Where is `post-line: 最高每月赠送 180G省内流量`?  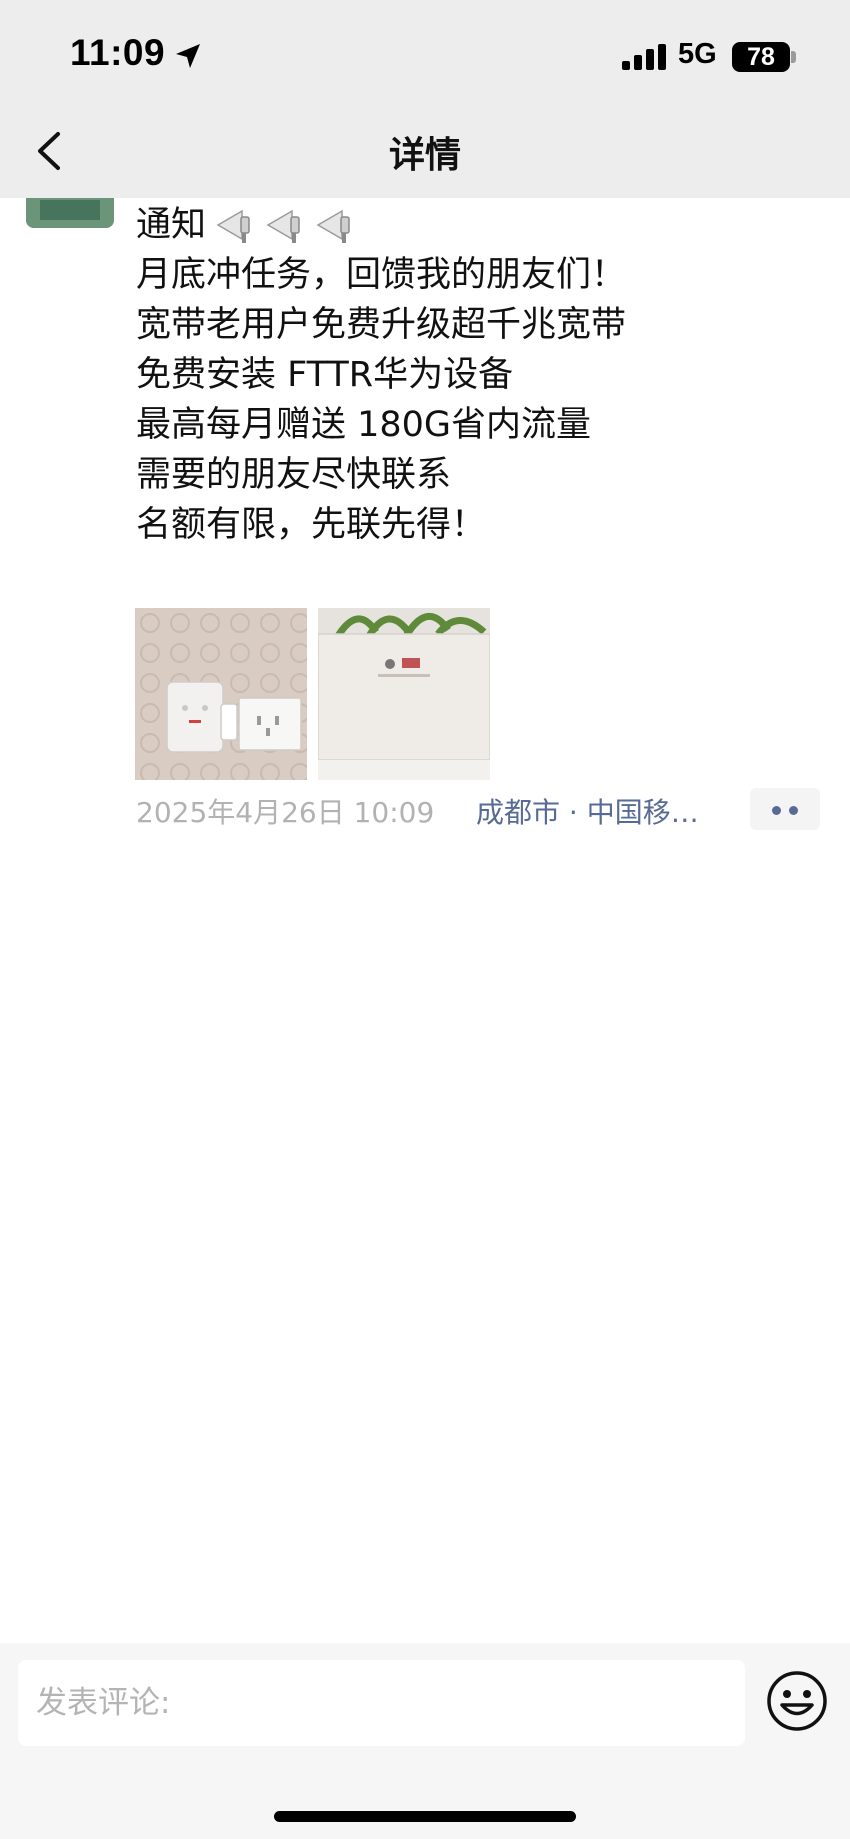
post-line: 最高每月赠送 180G省内流量 is located at coordinates (364, 425).